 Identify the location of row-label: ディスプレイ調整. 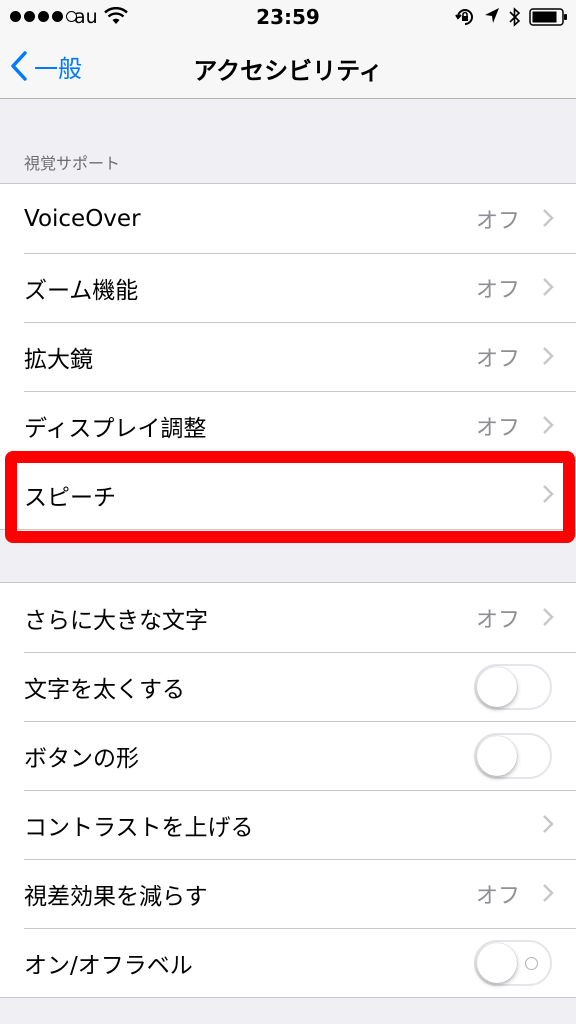
(115, 428).